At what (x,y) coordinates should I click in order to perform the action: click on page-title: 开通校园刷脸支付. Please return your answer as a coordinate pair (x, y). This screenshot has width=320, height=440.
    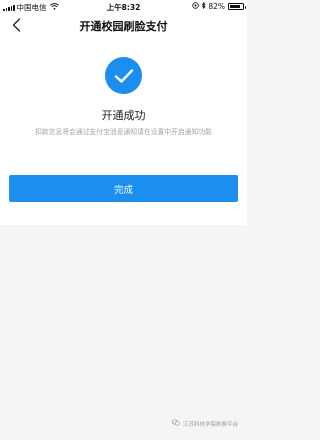
    Looking at the image, I should click on (123, 26).